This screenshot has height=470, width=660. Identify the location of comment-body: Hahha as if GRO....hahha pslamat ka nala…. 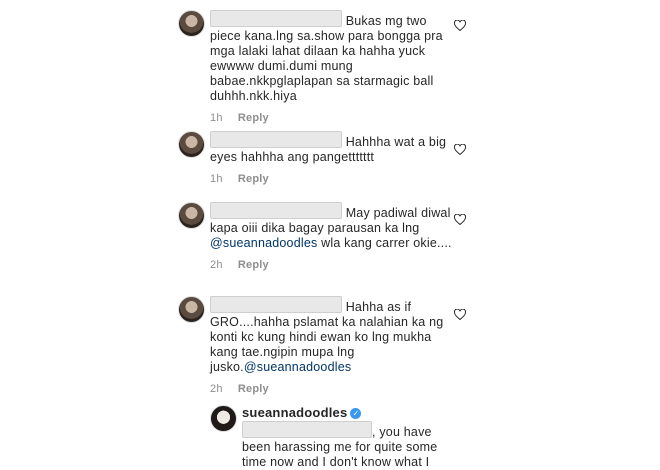
(332, 346).